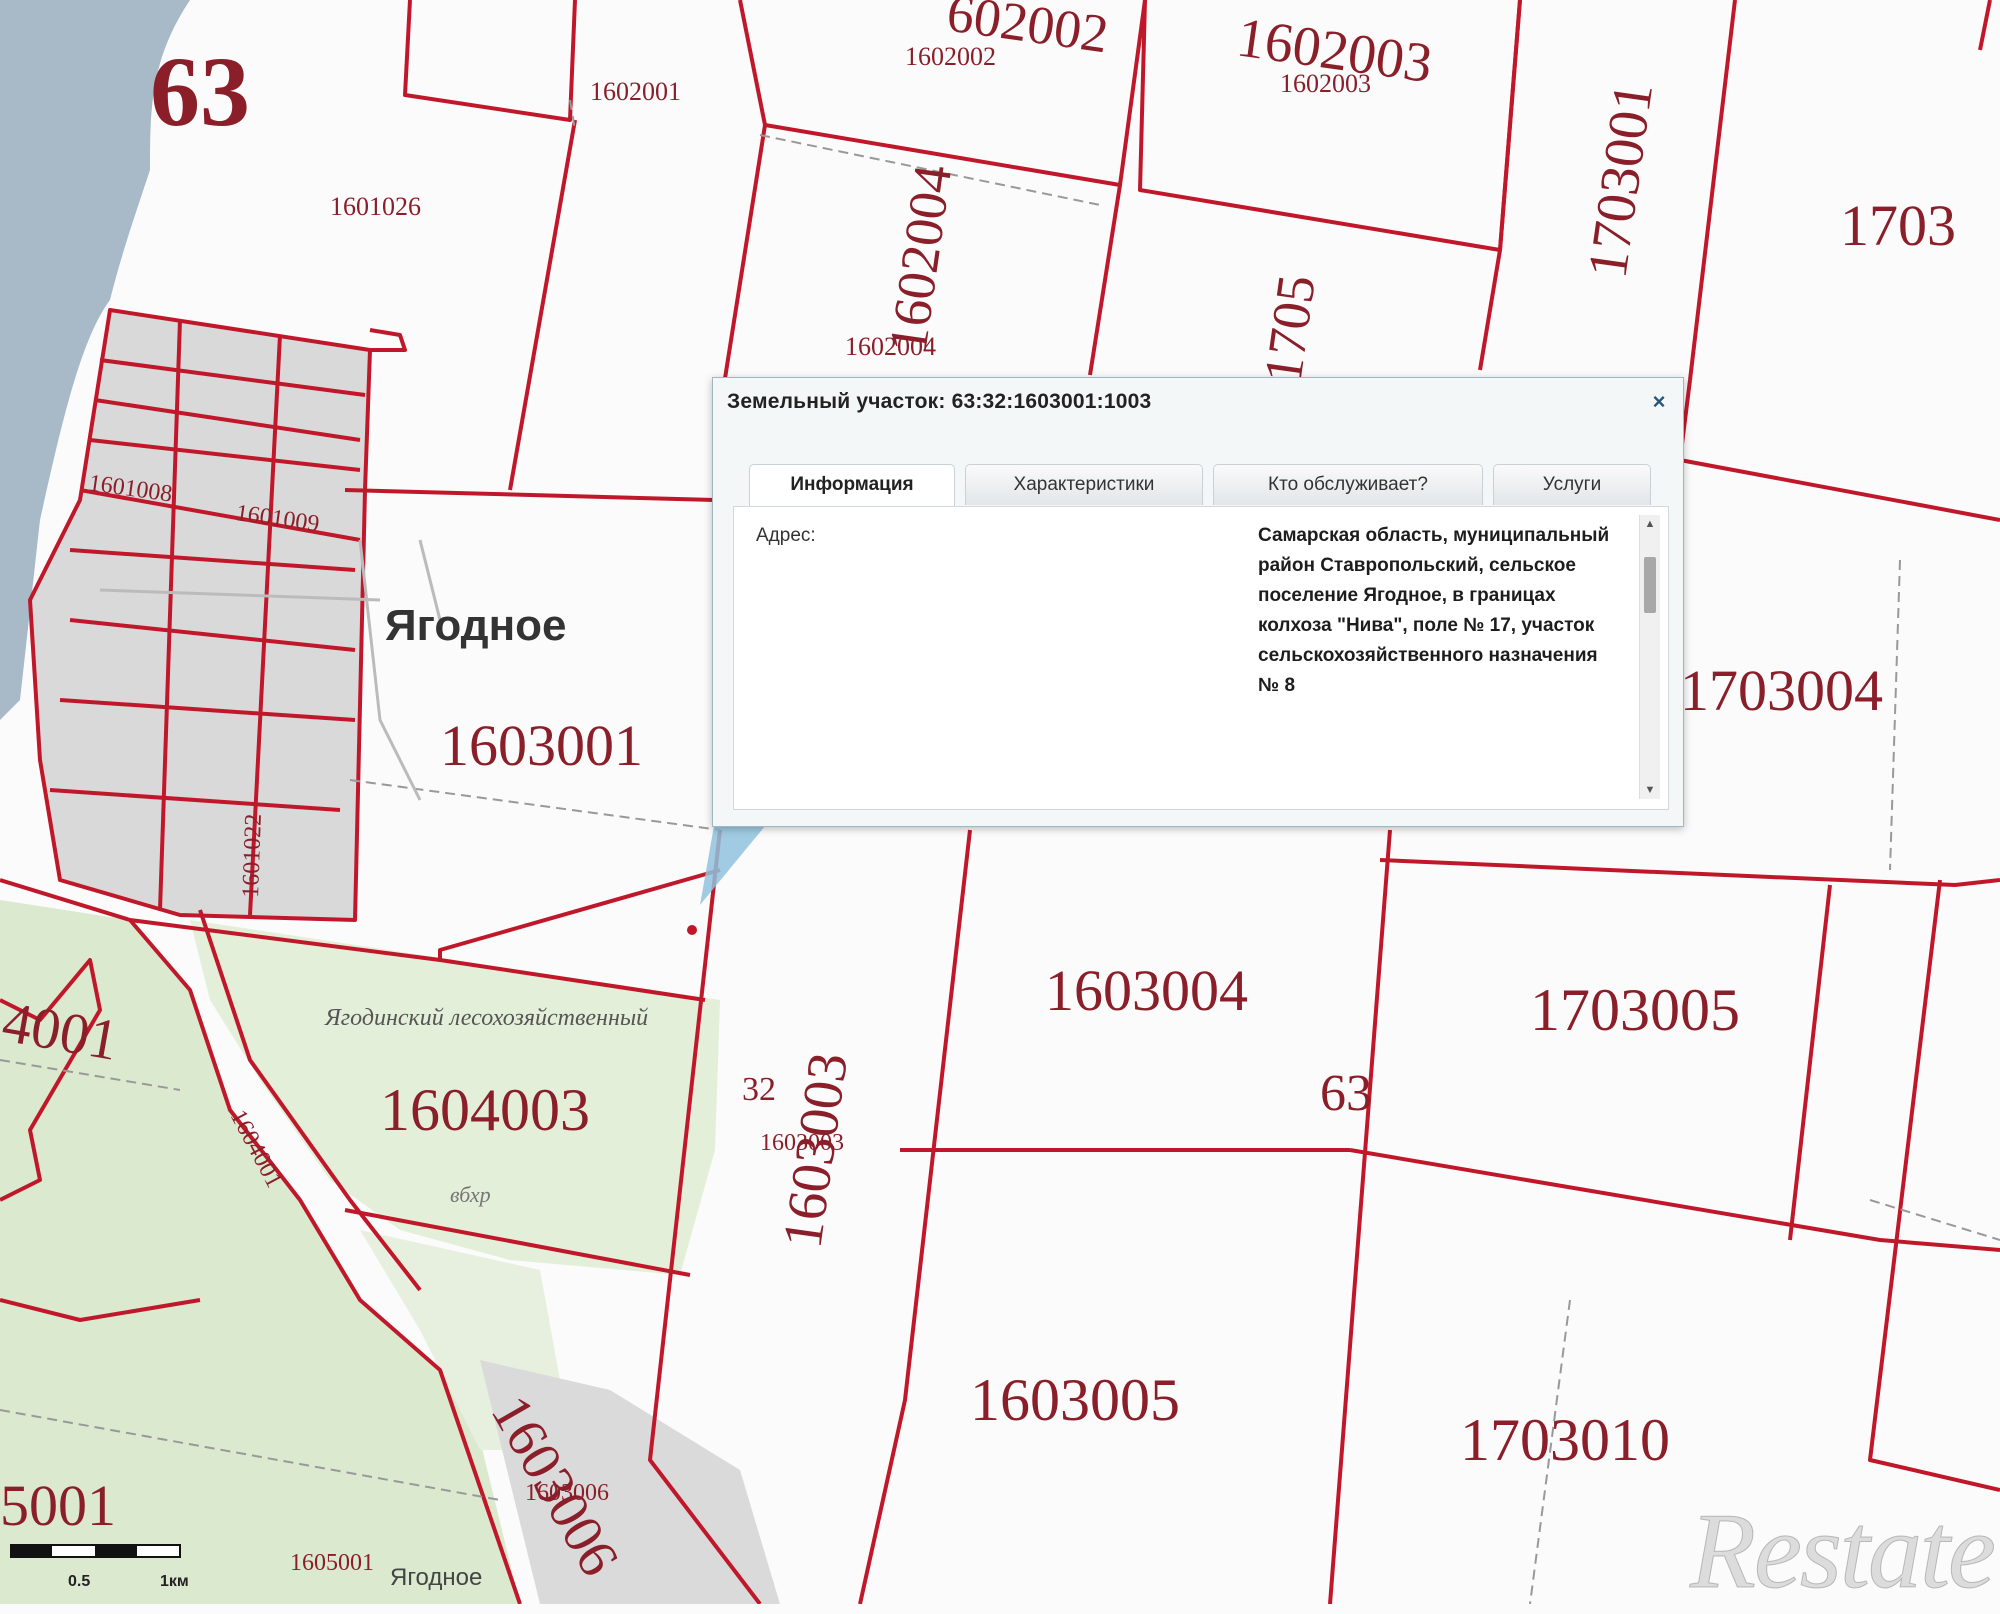 This screenshot has width=2000, height=1614. I want to click on panel-scrollbar: ▲ ▼, so click(1649, 657).